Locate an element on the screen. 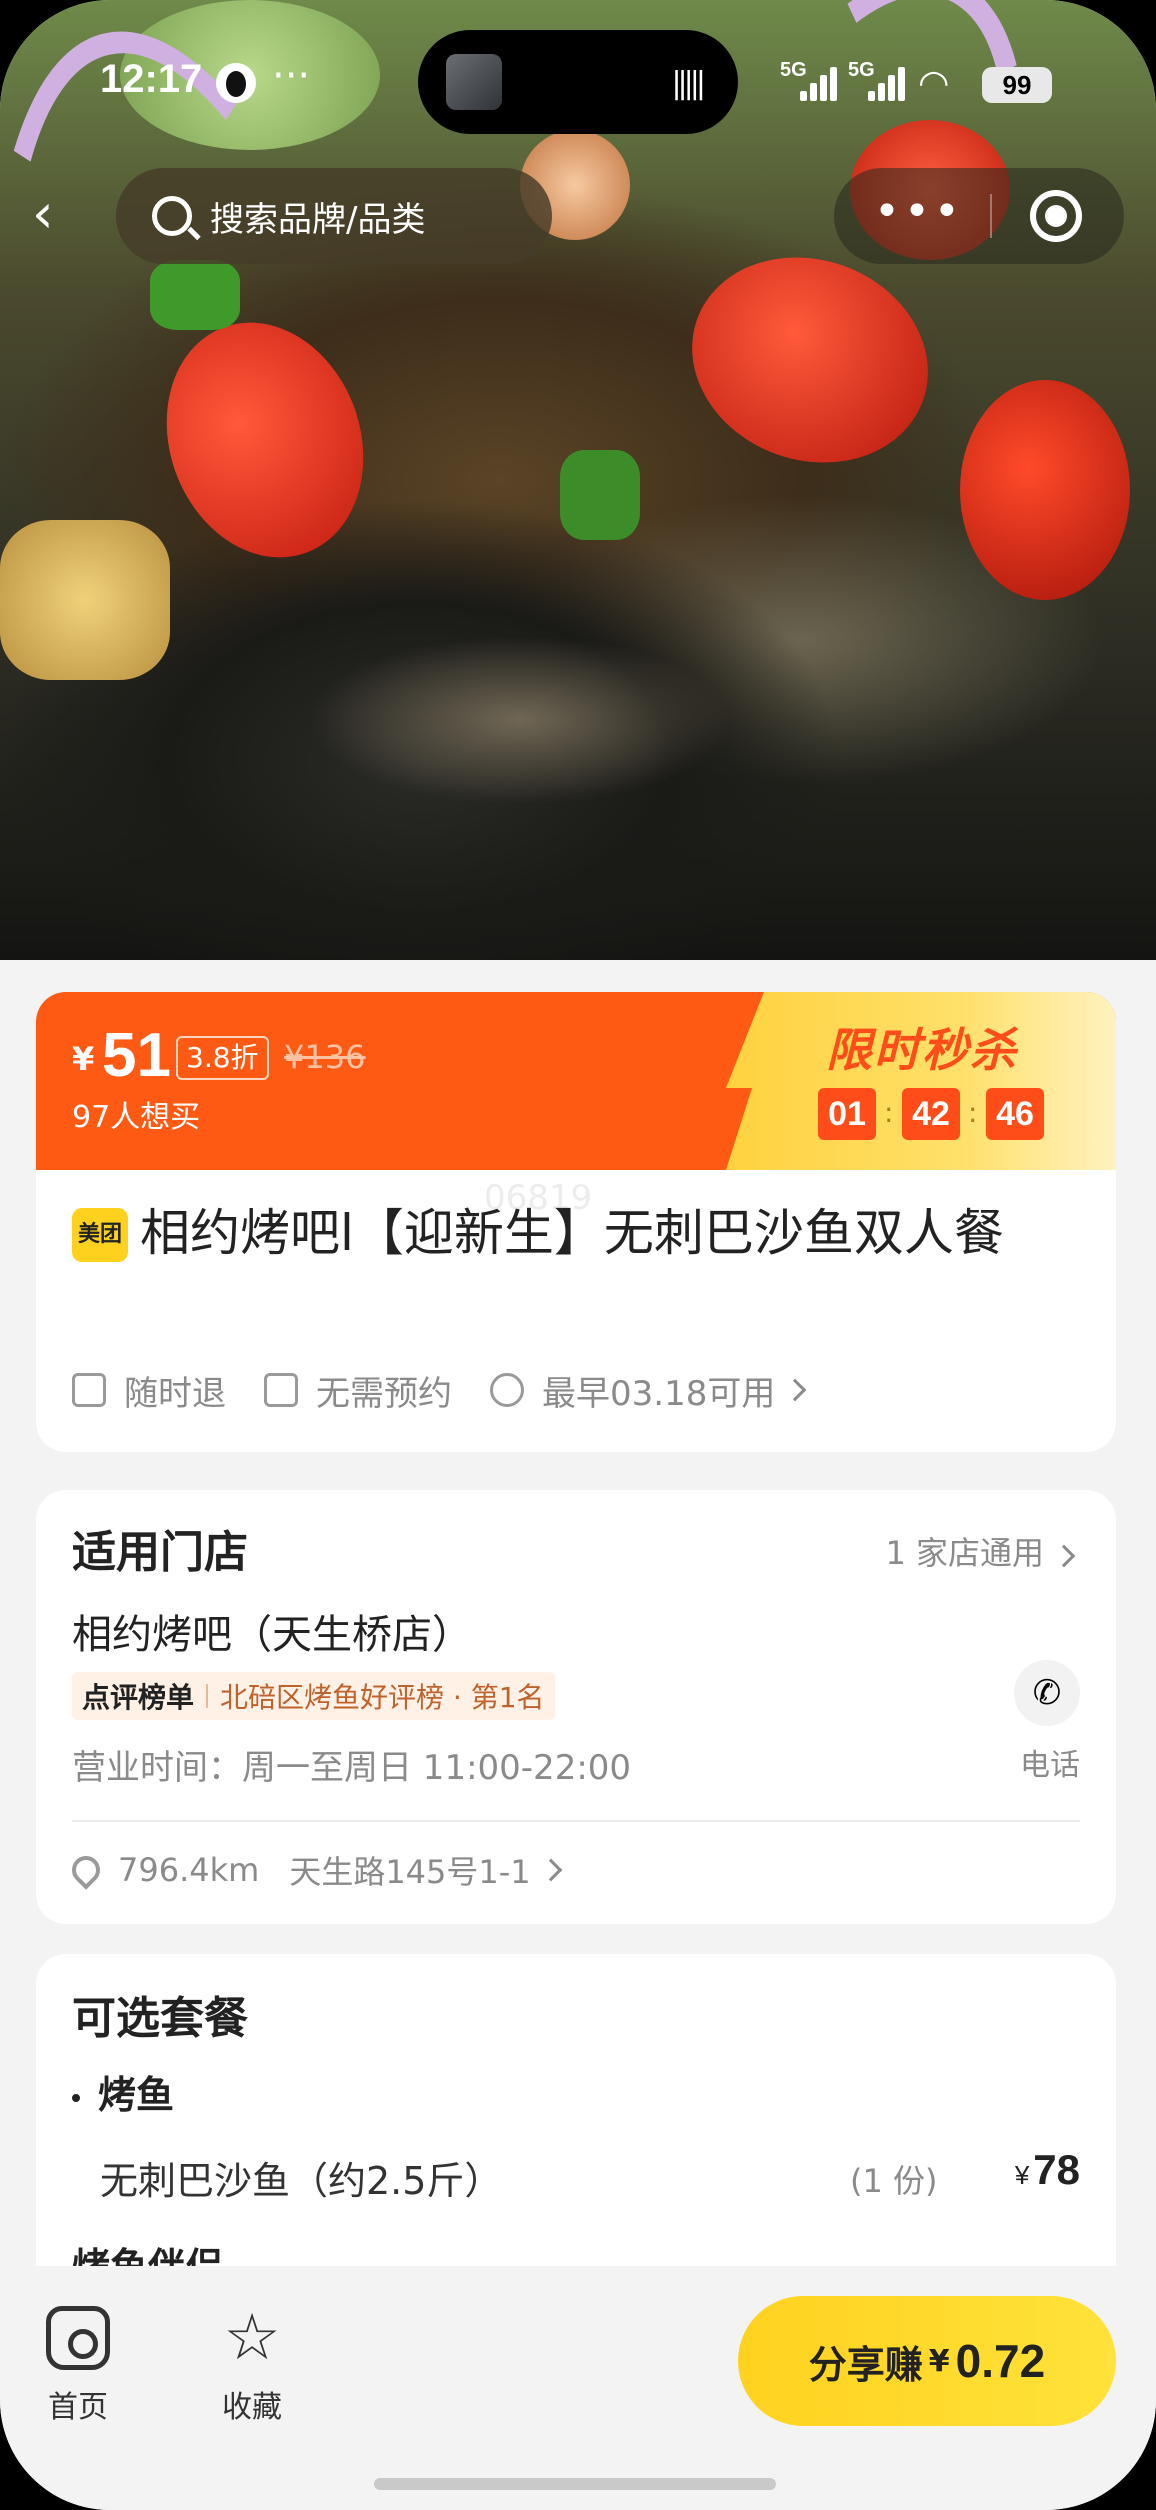 This screenshot has width=1156, height=2510. share-currency: ¥ is located at coordinates (939, 2361).